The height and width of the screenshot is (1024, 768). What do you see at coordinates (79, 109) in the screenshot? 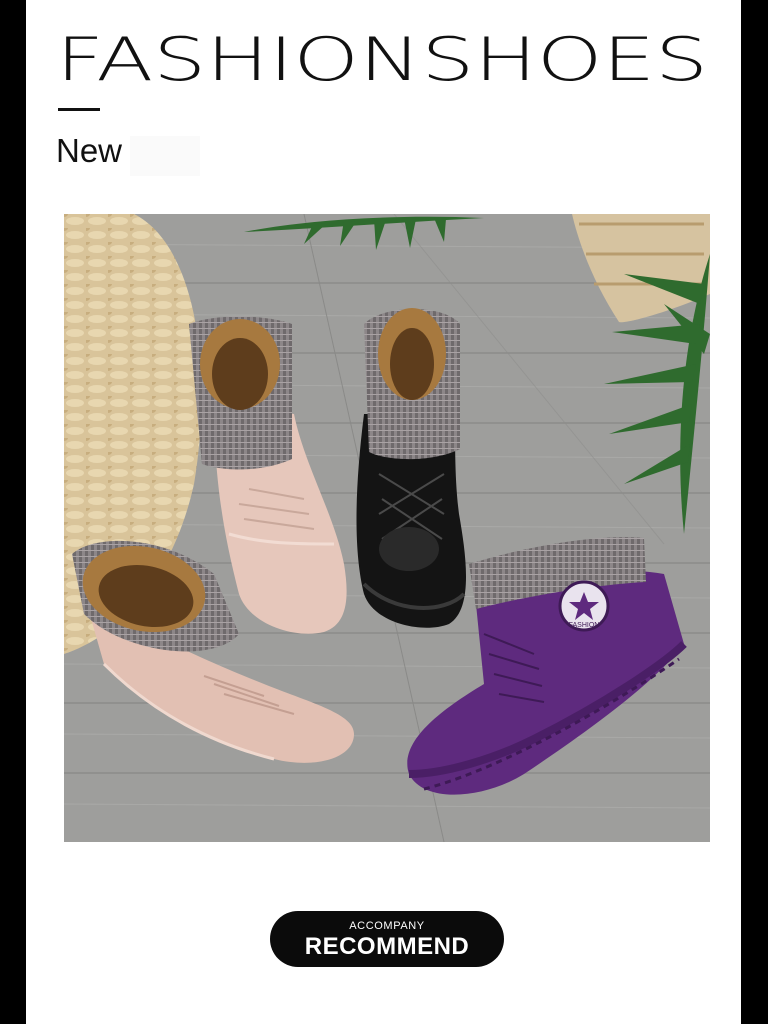
I see `title-divider` at bounding box center [79, 109].